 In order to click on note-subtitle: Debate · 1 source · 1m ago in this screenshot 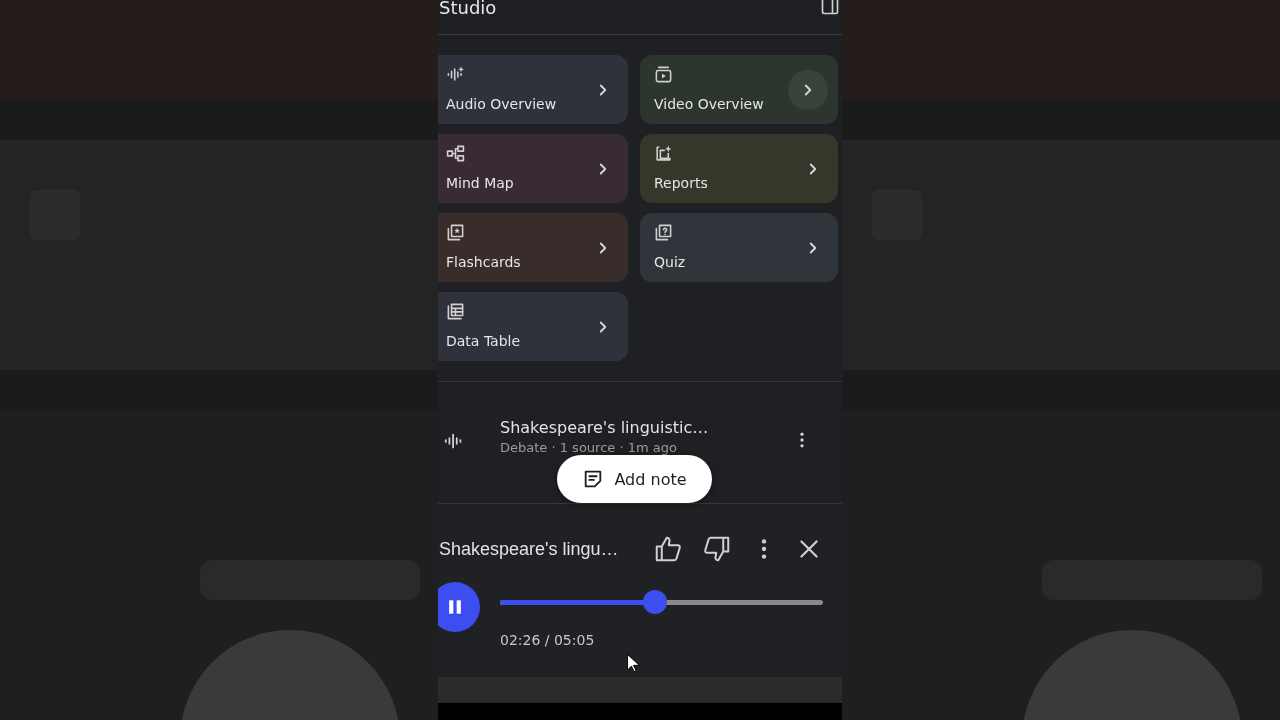, I will do `click(589, 447)`.